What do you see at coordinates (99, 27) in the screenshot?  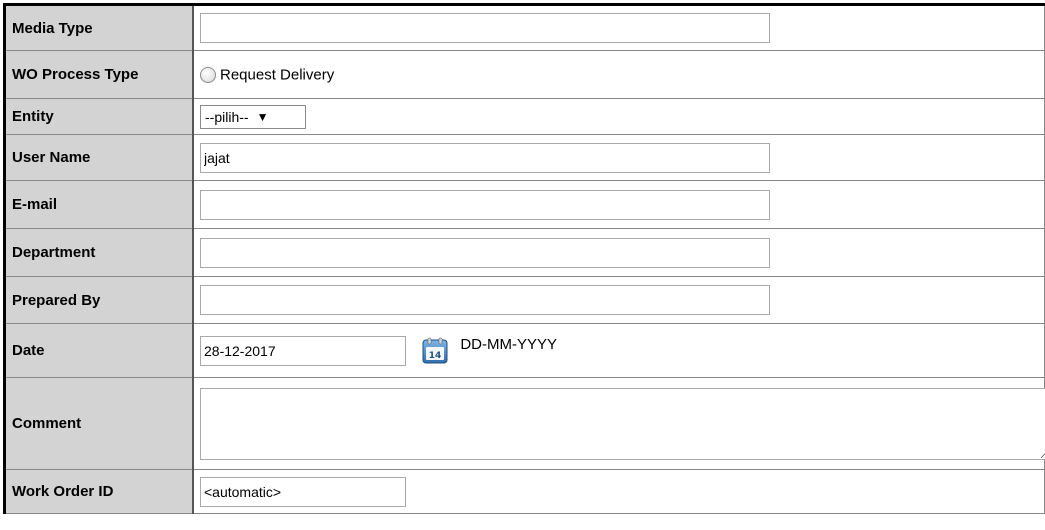 I see `media-type-label: Media Type` at bounding box center [99, 27].